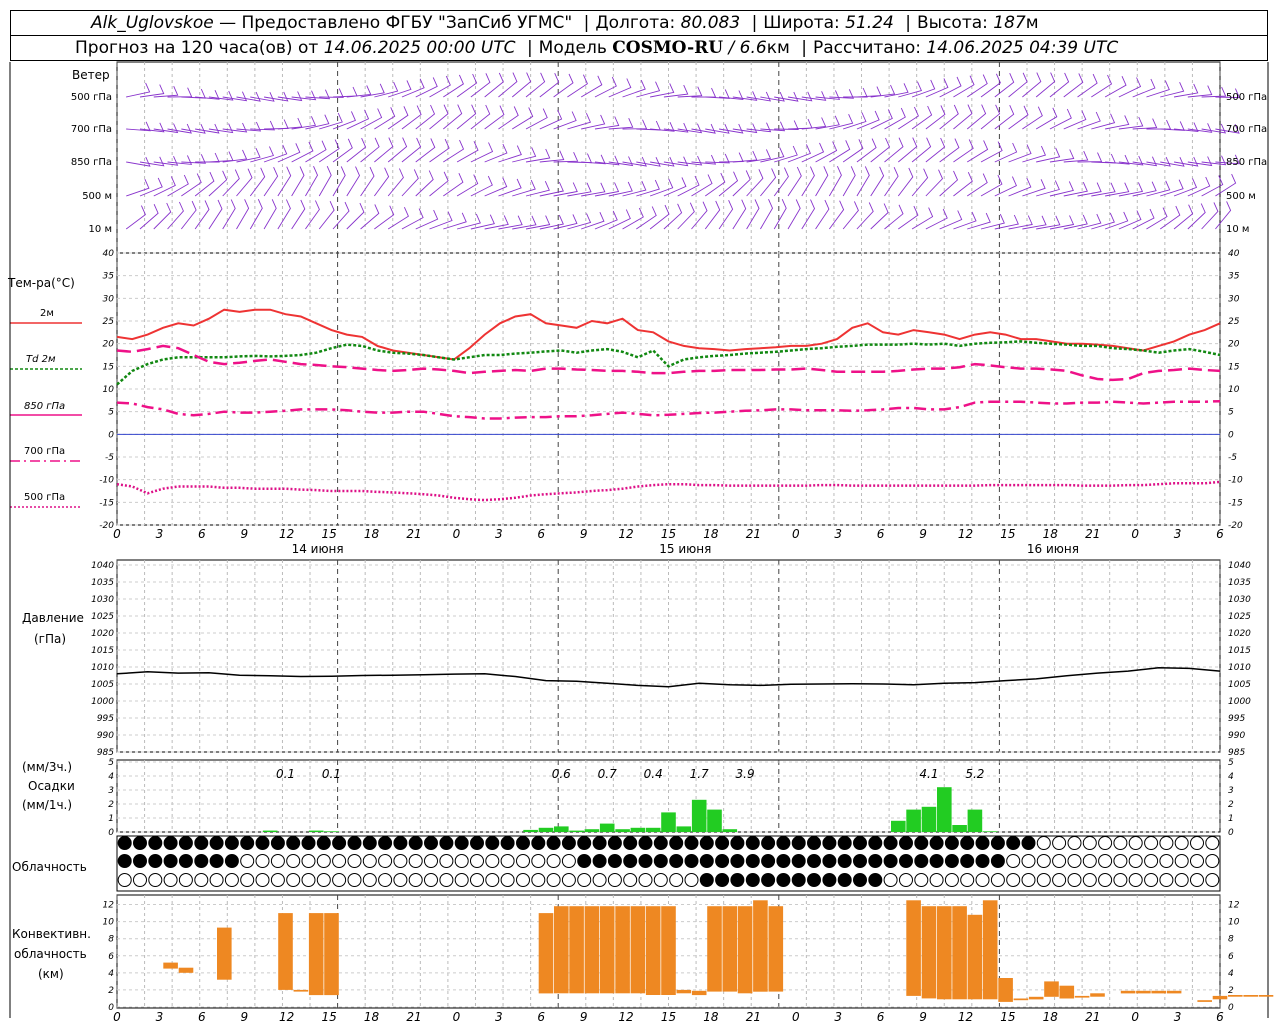 This screenshot has width=1280, height=1024. I want to click on cloud-symbols, so click(668, 861).